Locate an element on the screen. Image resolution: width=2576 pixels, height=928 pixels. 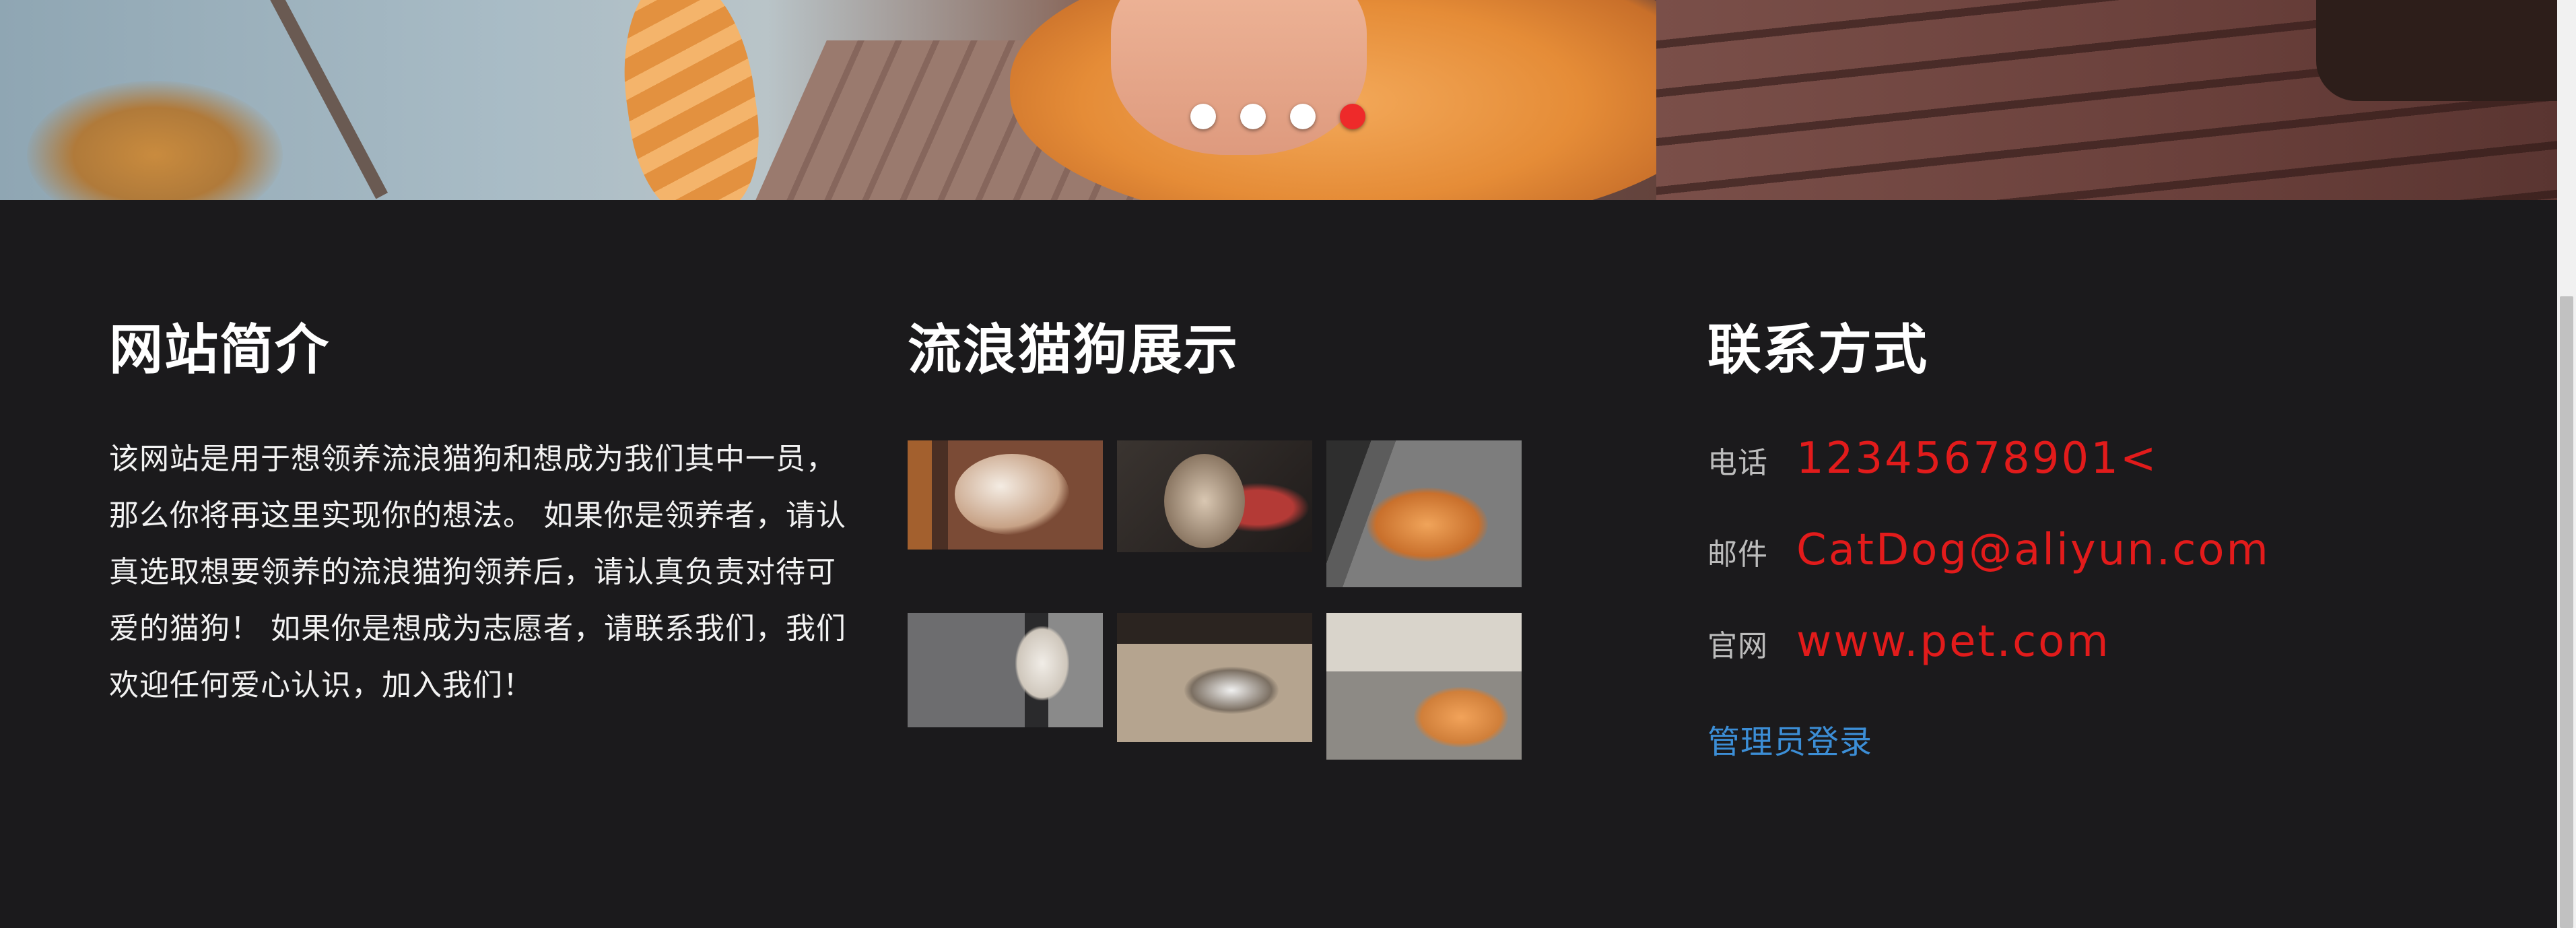
email-label: 邮件 is located at coordinates (1738, 554).